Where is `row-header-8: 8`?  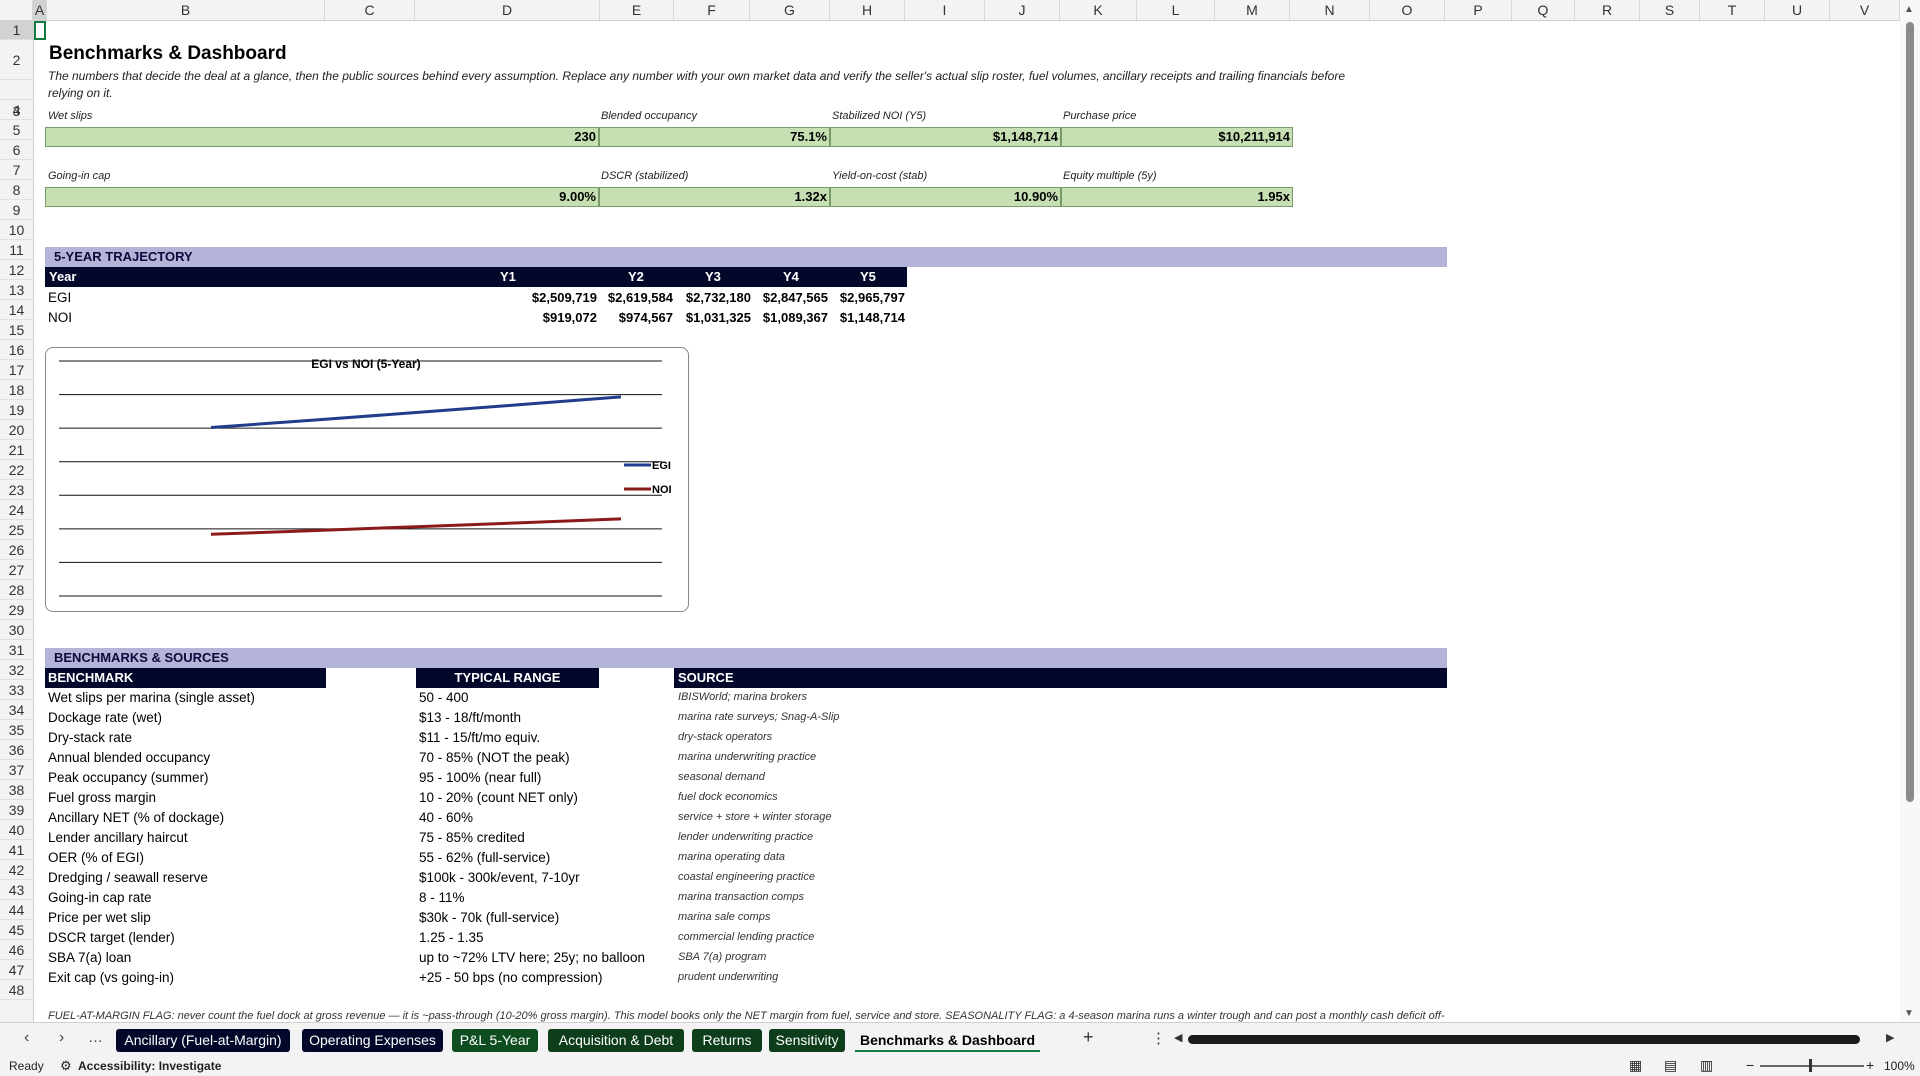
row-header-8: 8 is located at coordinates (16, 190).